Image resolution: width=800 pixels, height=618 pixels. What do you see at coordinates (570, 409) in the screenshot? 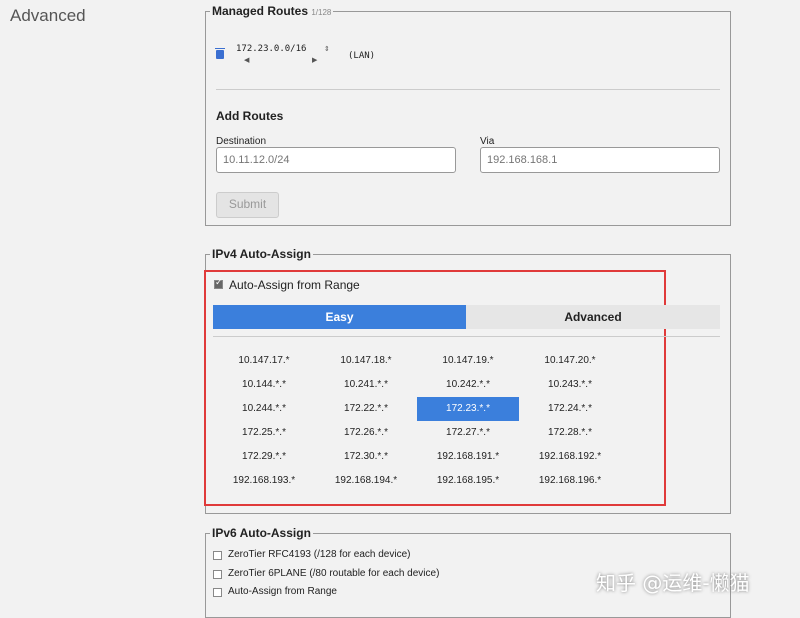
I see `range-option: 172.24.*.*` at bounding box center [570, 409].